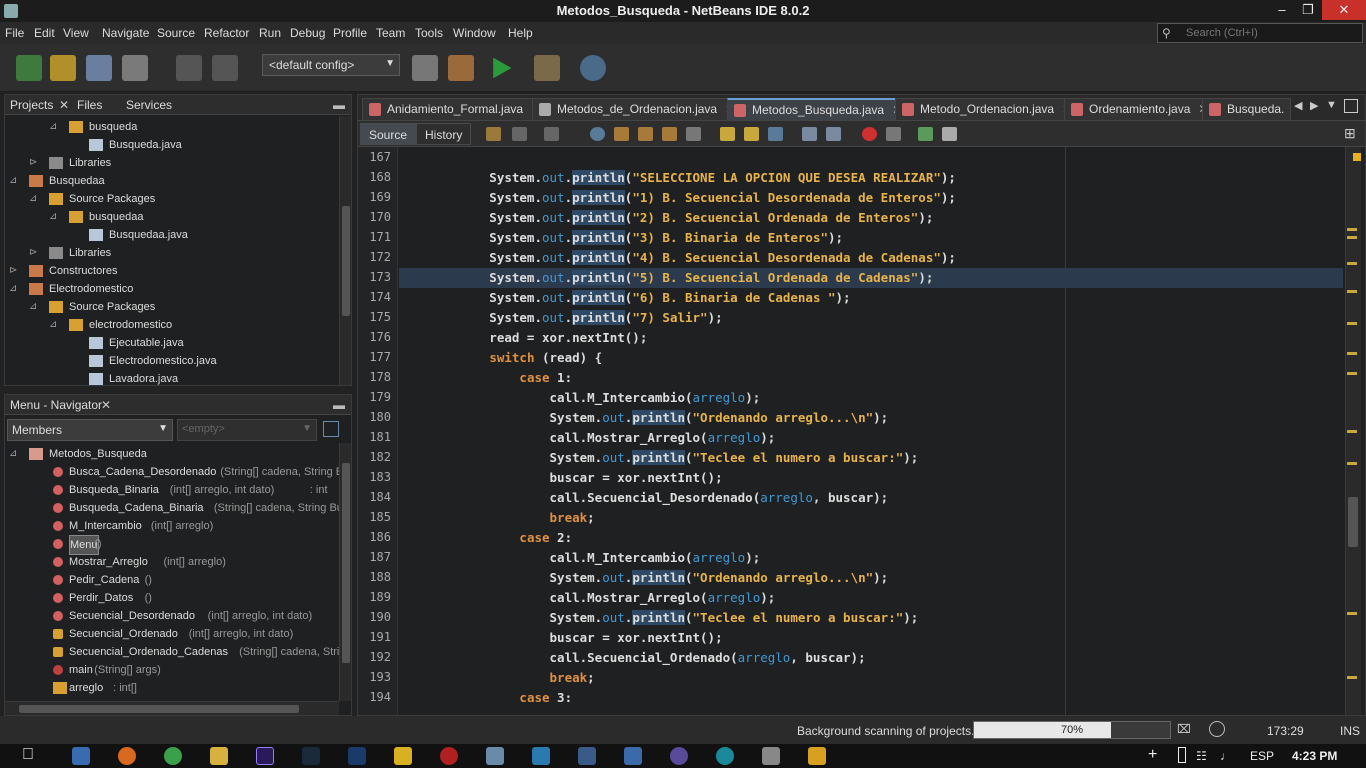  I want to click on forward-icon, so click(551, 134).